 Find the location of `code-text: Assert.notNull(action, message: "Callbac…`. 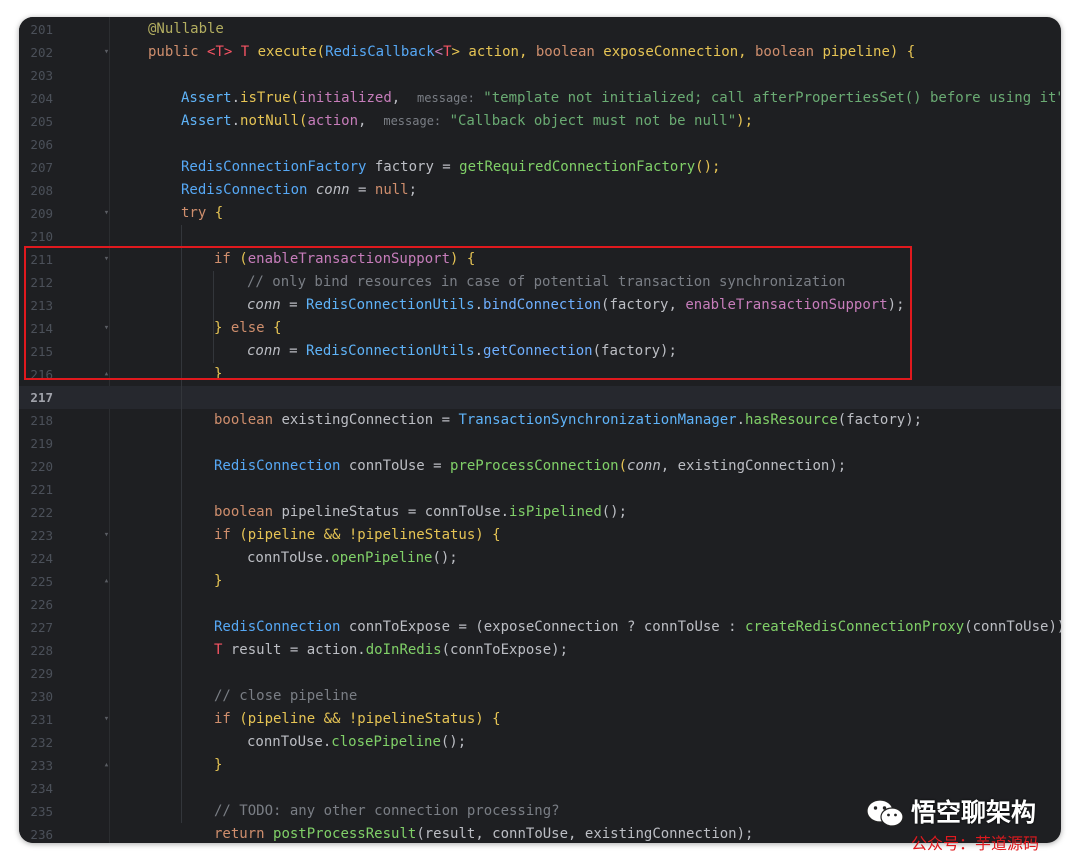

code-text: Assert.notNull(action, message: "Callbac… is located at coordinates (467, 121).